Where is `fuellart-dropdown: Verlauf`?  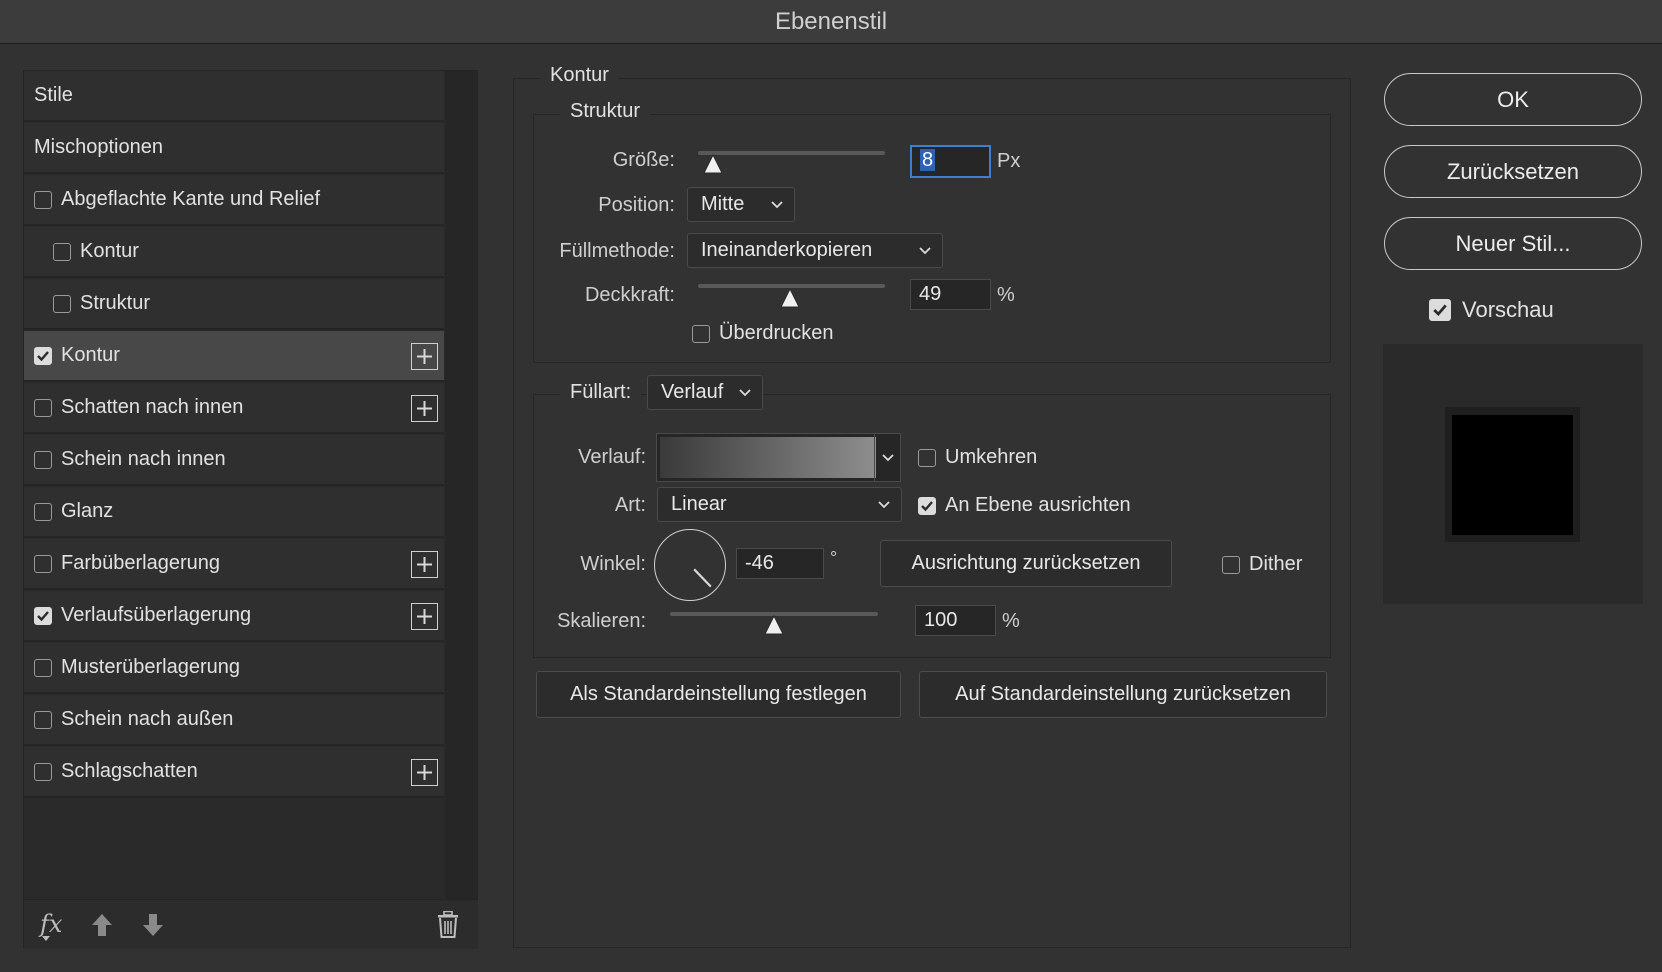 fuellart-dropdown: Verlauf is located at coordinates (705, 392).